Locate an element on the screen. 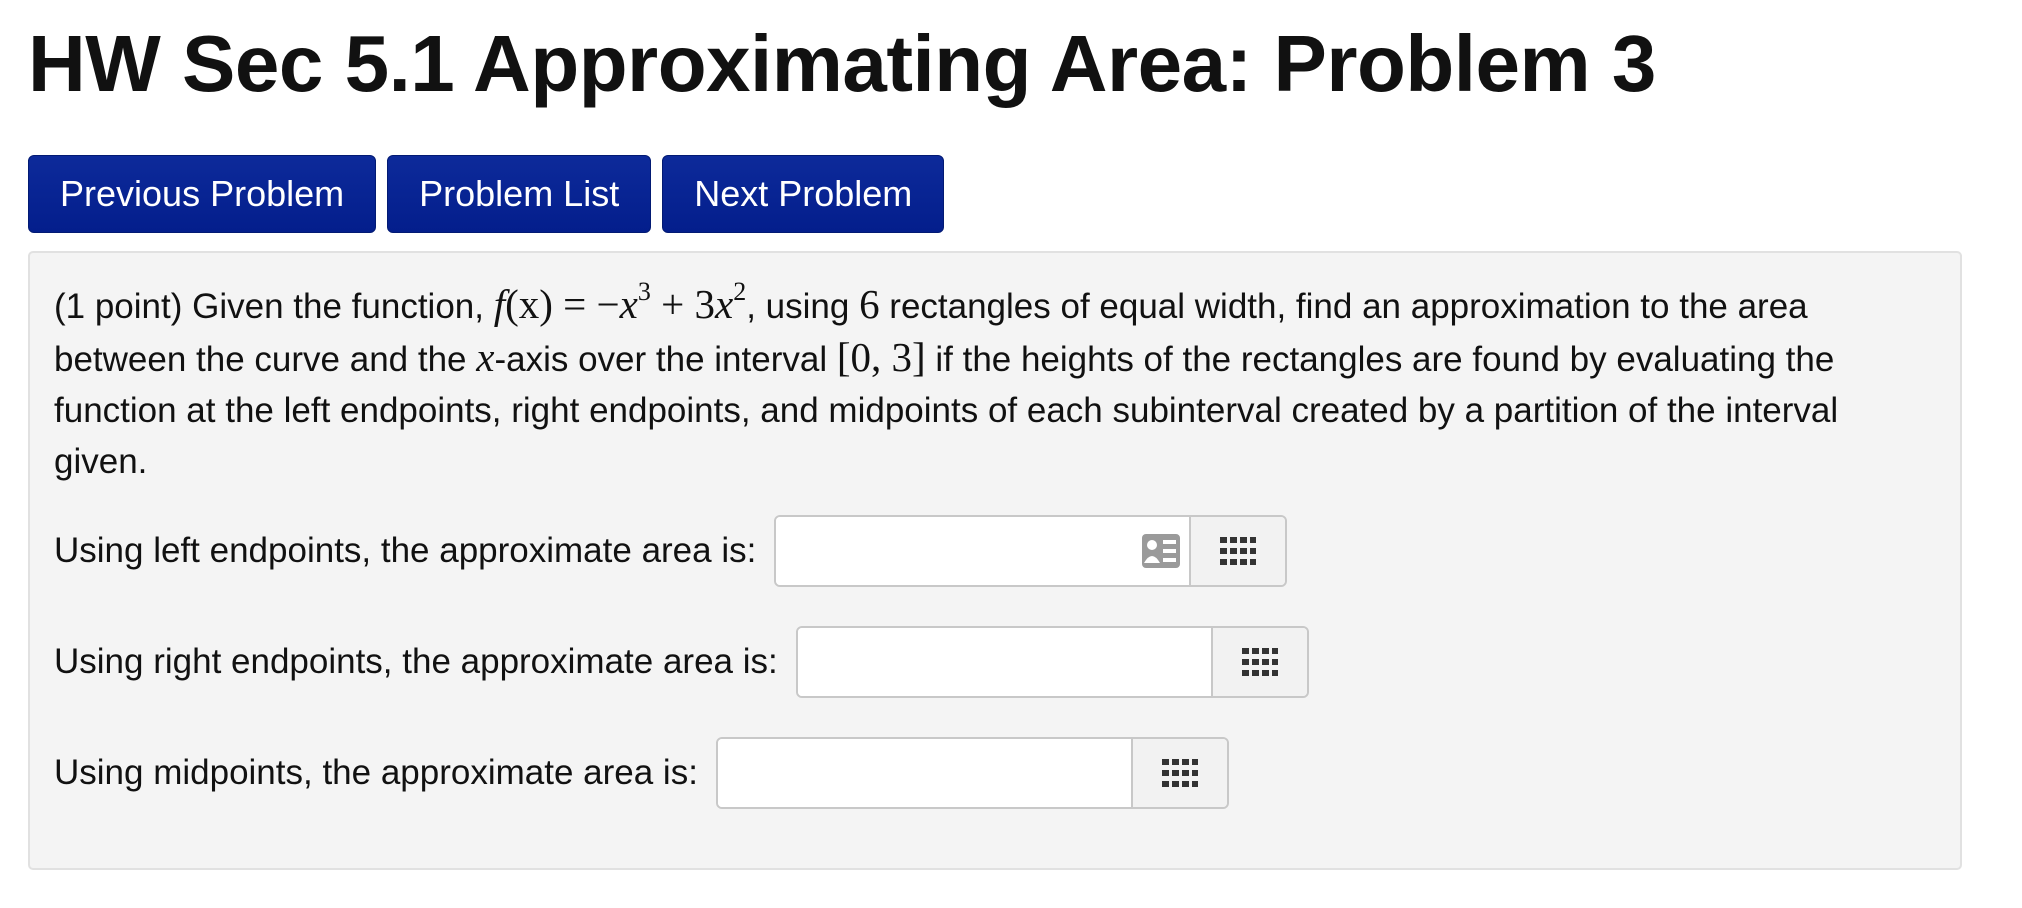 The image size is (2022, 908). math-term: + 3 is located at coordinates (682, 304).